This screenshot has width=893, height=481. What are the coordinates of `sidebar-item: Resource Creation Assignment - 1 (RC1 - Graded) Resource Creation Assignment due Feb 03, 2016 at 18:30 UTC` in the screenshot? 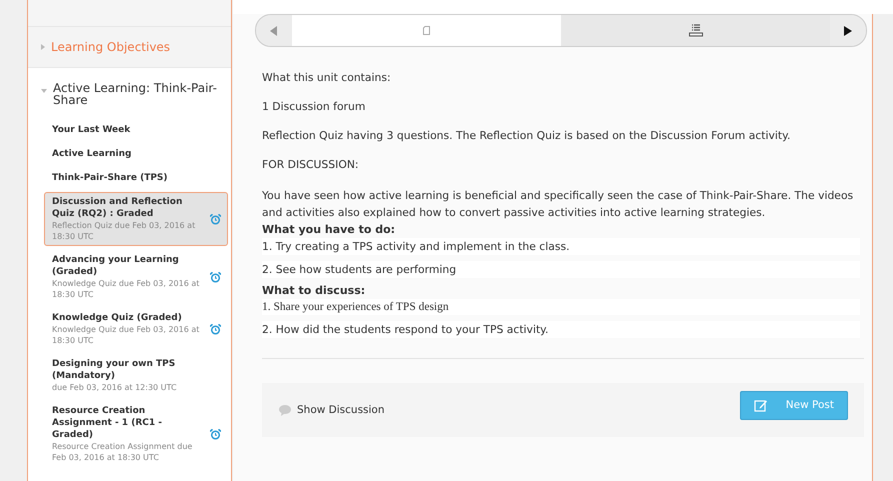 It's located at (136, 434).